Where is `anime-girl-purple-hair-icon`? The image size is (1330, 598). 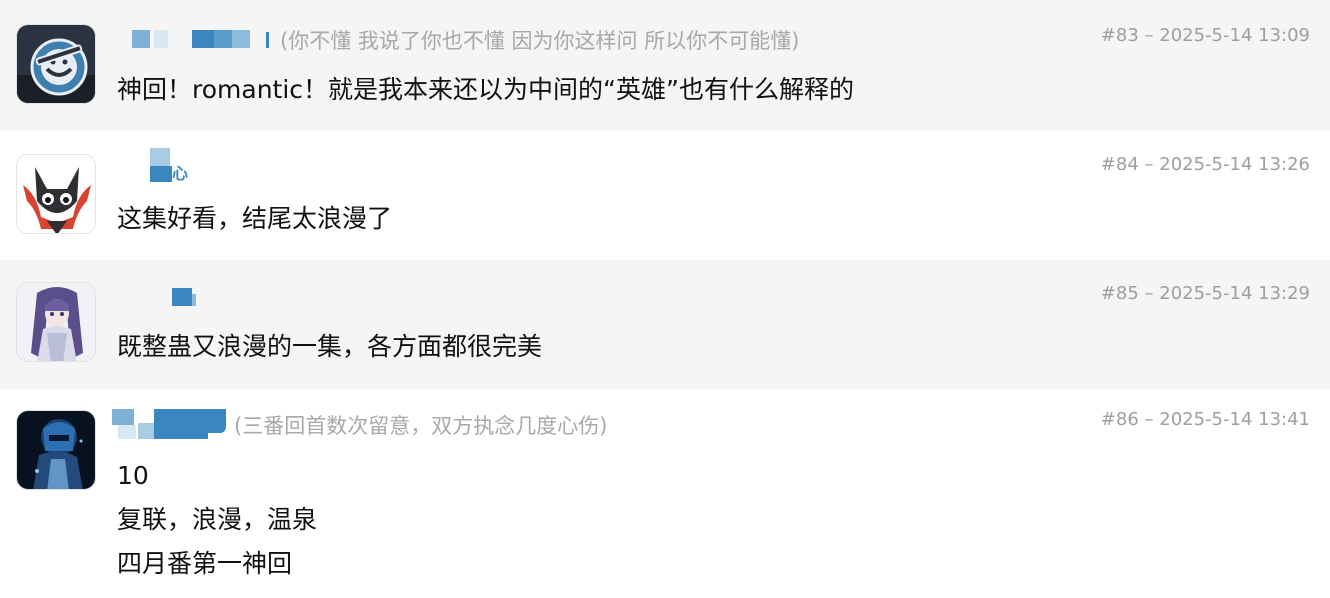
anime-girl-purple-hair-icon is located at coordinates (56, 322).